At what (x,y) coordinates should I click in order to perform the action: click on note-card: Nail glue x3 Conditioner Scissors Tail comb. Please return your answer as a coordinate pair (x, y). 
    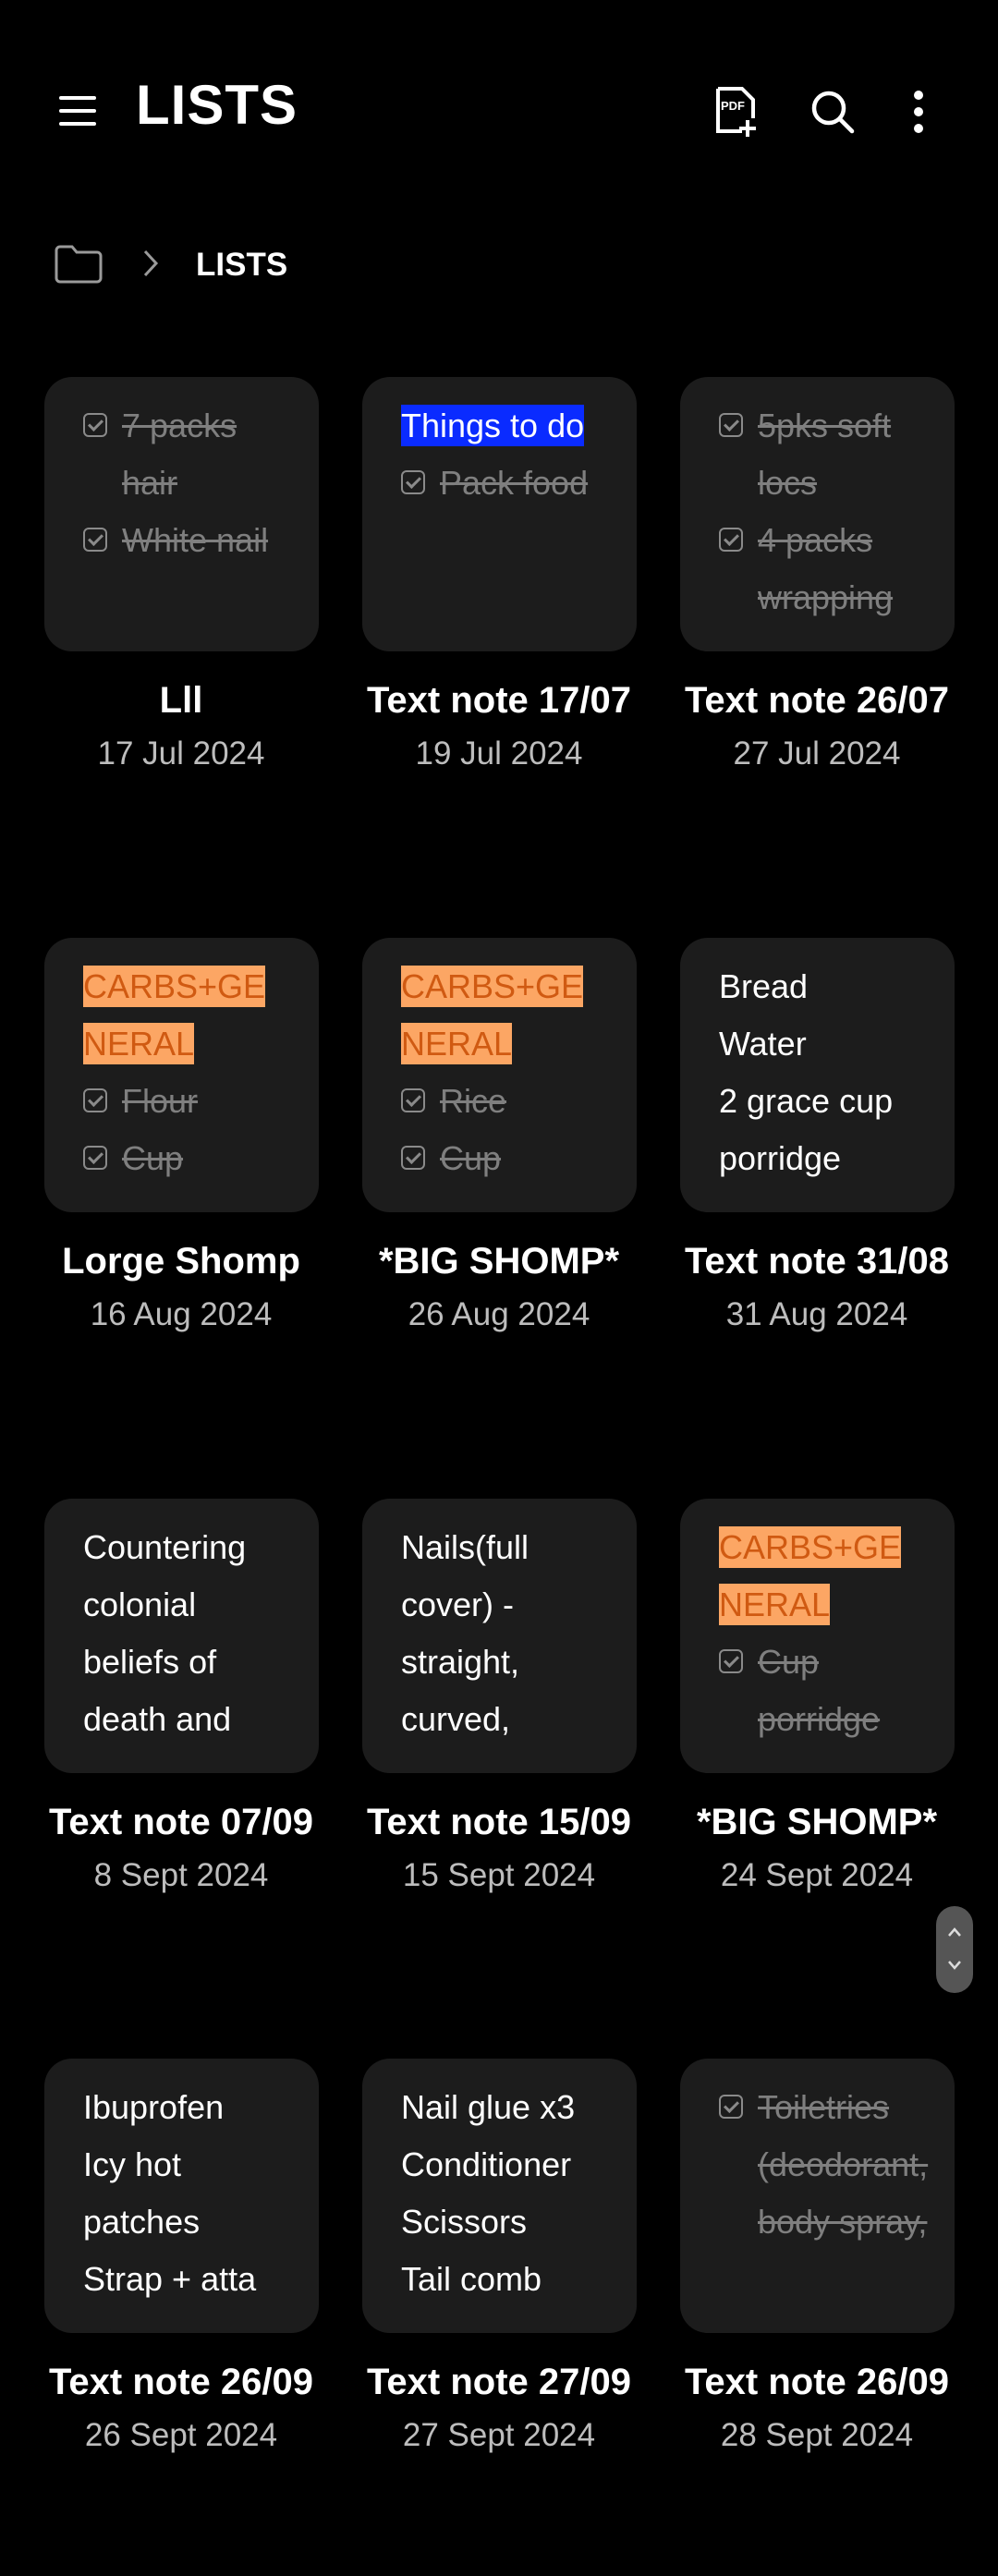
    Looking at the image, I should click on (499, 2196).